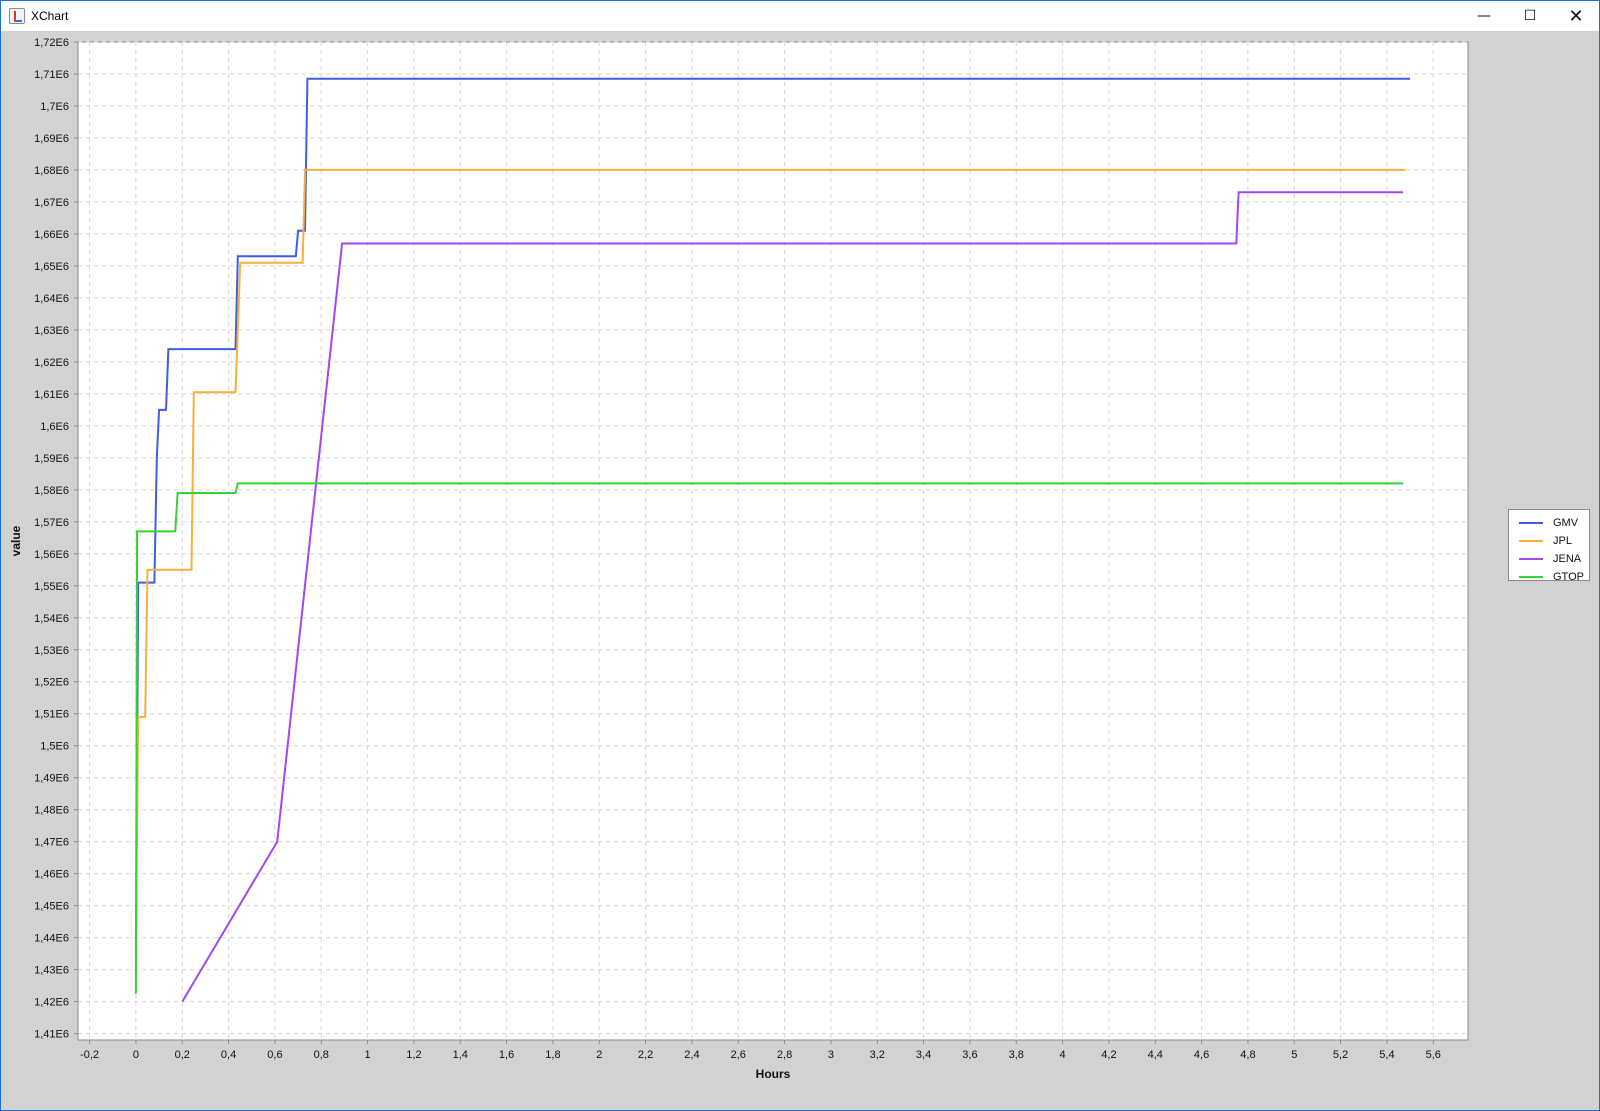 The image size is (1600, 1111). Describe the element at coordinates (16, 540) in the screenshot. I see `y-axis-title: value` at that location.